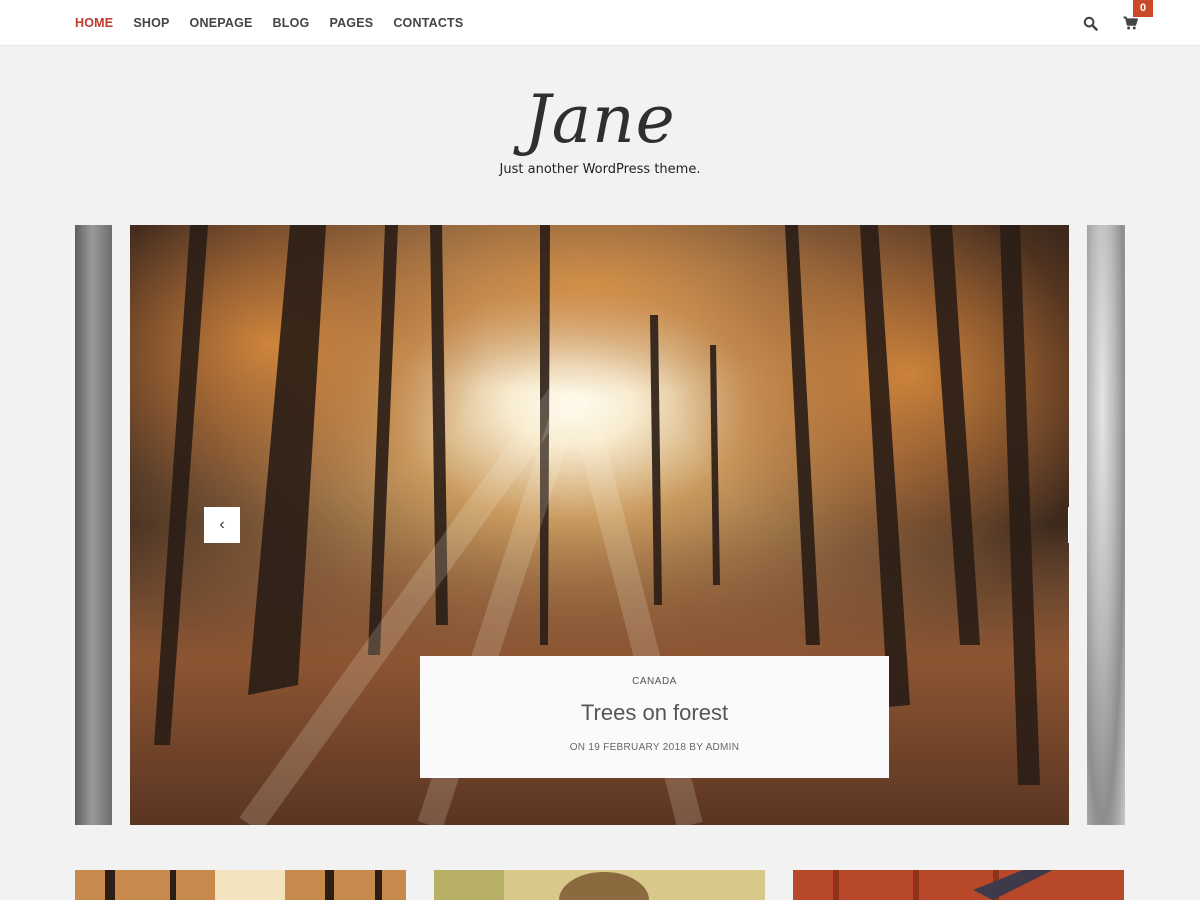 The image size is (1200, 900). I want to click on top-bar: HOME SHOP ONEPAGE BLOG PAGES CONTACTS 0, so click(600, 23).